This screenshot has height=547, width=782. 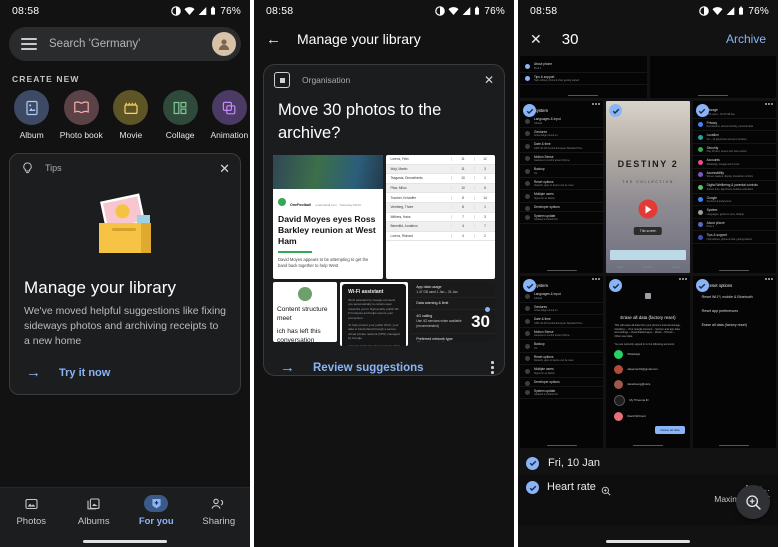 I want to click on delete-all-data-button: Delete all data, so click(x=670, y=430).